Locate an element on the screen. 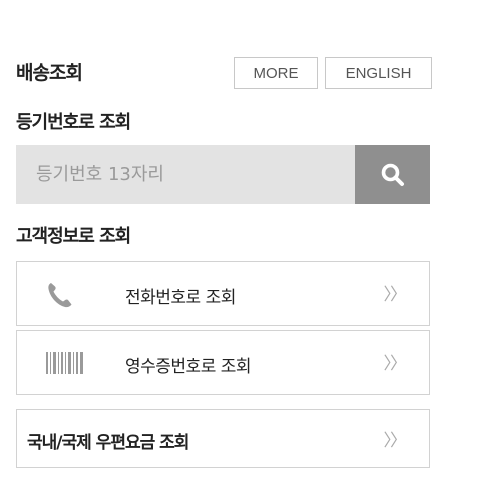  postage-fee-lookup-row: 국내/국제 우편요금 조회 〉〉 is located at coordinates (223, 438).